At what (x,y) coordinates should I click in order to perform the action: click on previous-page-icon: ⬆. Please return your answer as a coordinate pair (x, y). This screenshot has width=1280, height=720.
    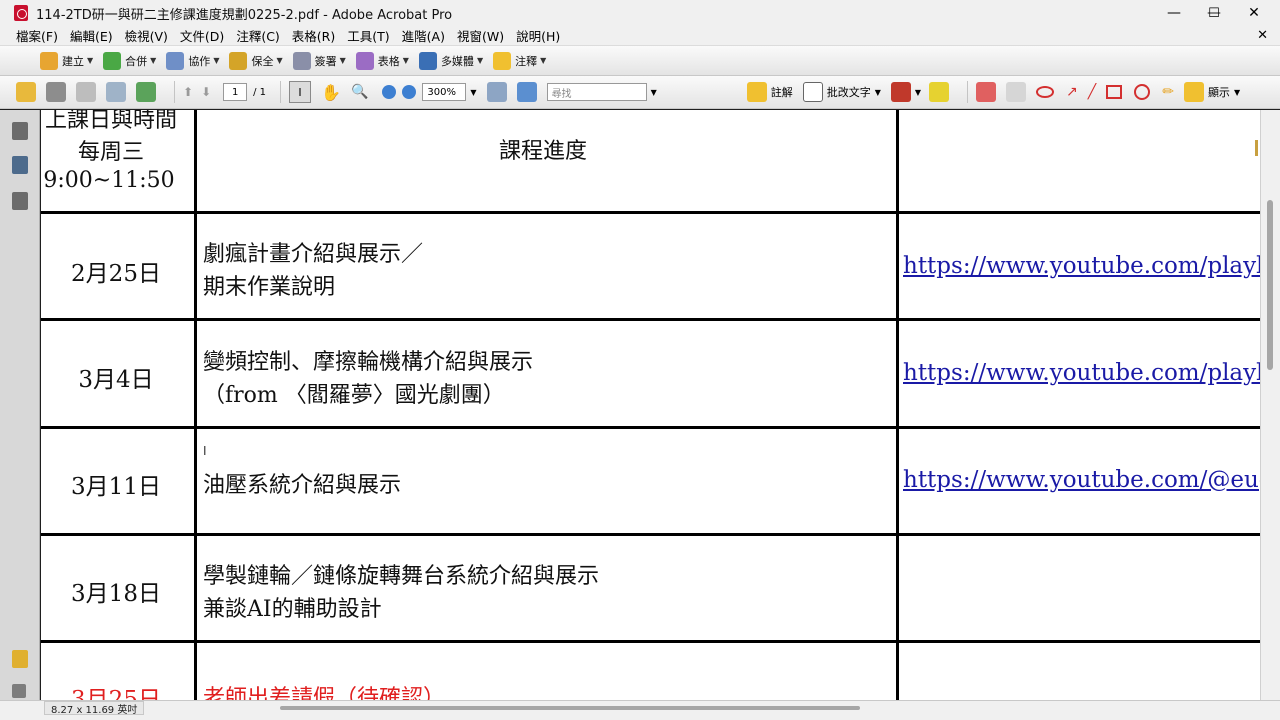
    Looking at the image, I should click on (188, 92).